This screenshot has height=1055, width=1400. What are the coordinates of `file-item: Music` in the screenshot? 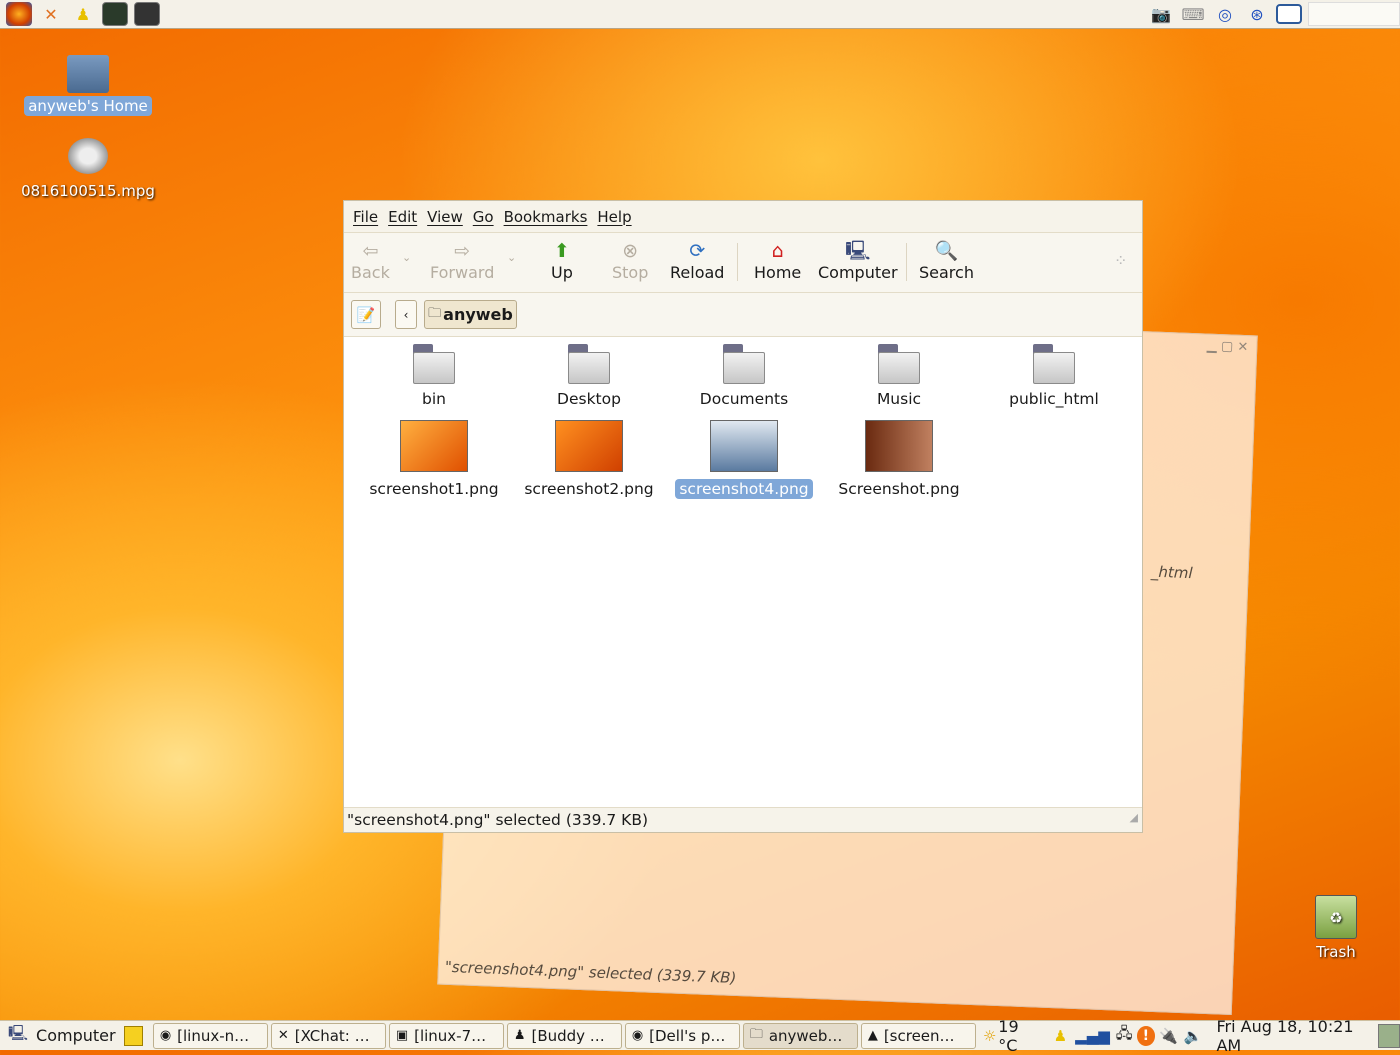 It's located at (899, 376).